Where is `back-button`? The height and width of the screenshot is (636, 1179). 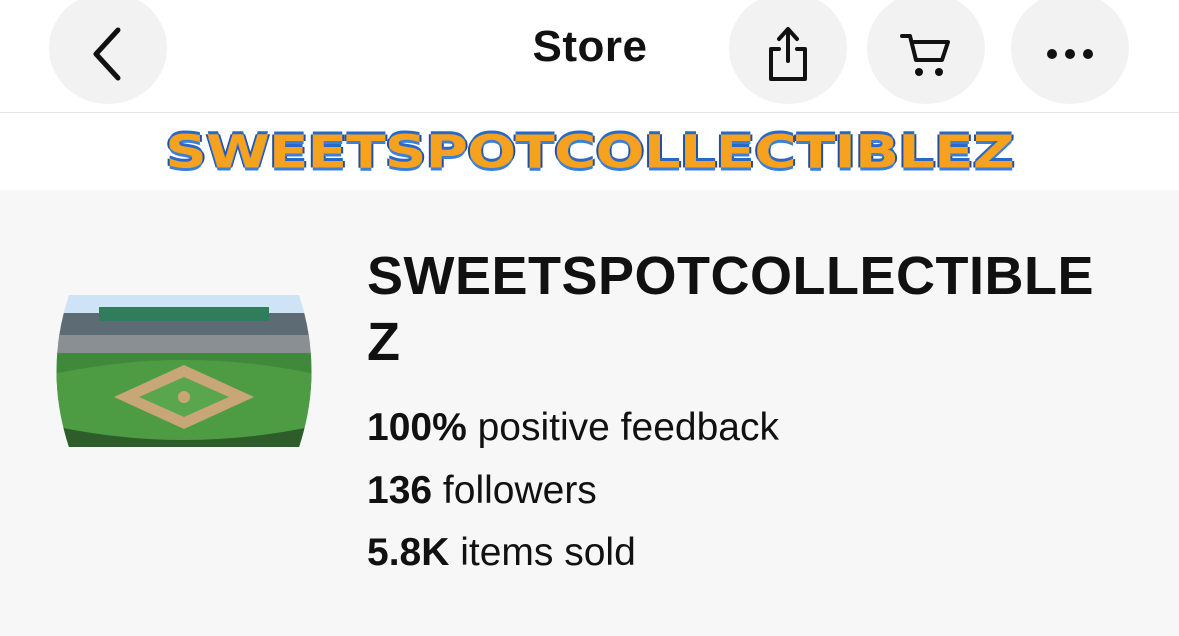
back-button is located at coordinates (108, 52).